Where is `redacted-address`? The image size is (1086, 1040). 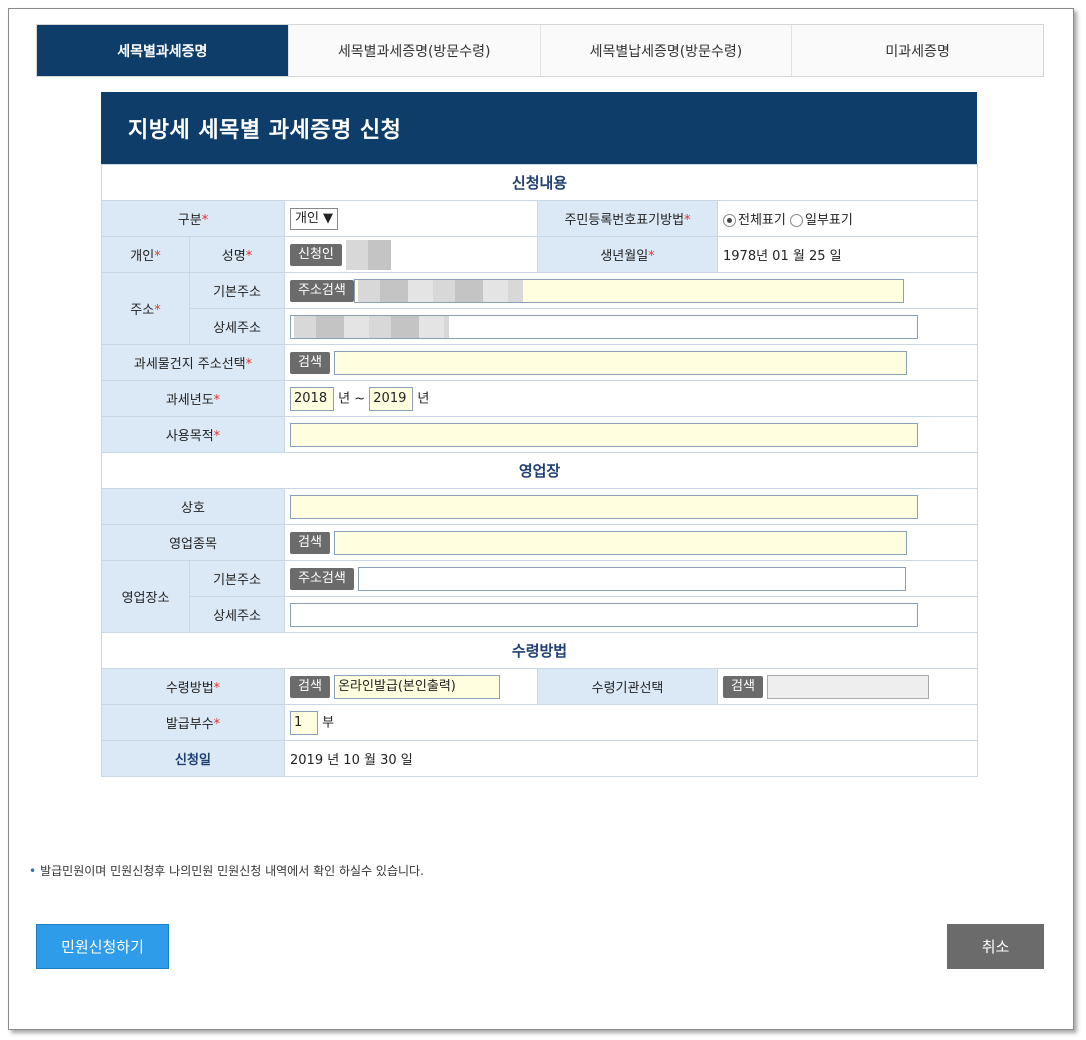 redacted-address is located at coordinates (440, 290).